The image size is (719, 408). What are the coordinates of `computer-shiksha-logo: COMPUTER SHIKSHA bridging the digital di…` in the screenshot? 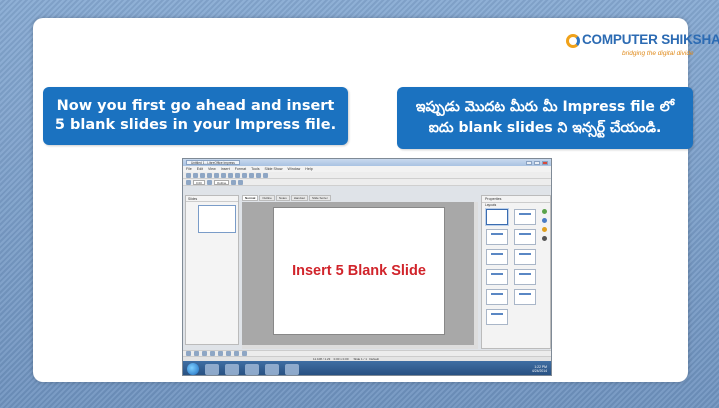 It's located at (642, 46).